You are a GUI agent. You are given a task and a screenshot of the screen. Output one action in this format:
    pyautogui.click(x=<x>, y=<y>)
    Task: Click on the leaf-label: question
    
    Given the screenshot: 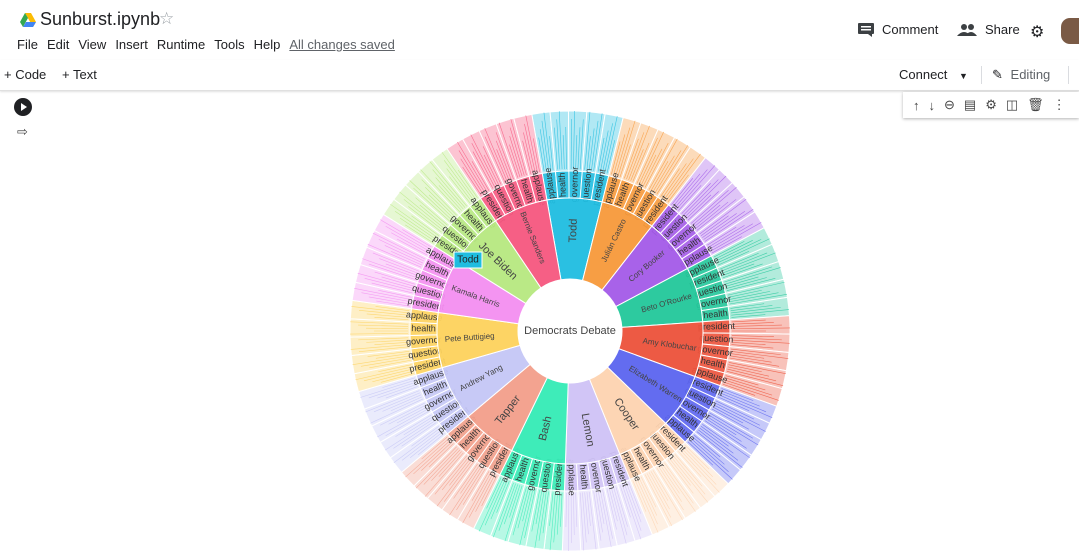 What is the action you would take?
    pyautogui.click(x=716, y=339)
    